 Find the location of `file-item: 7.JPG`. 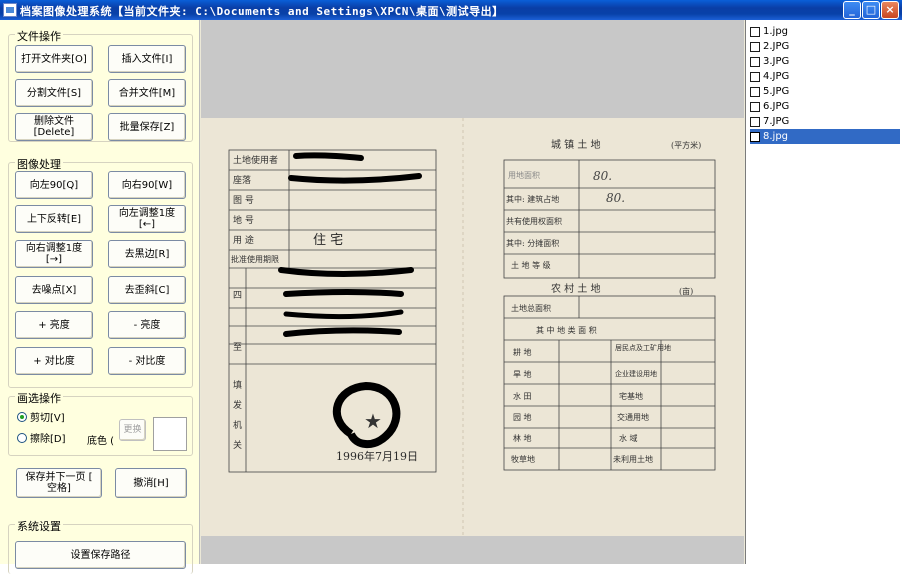

file-item: 7.JPG is located at coordinates (825, 121).